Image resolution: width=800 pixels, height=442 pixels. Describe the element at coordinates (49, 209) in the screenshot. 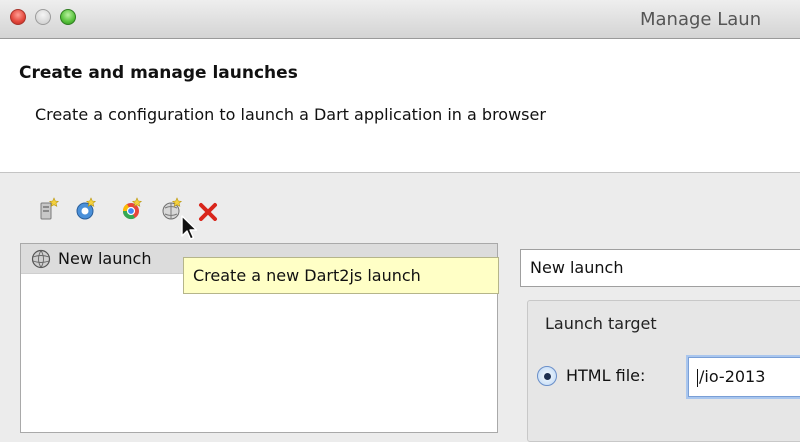

I see `new-server-launch-icon` at that location.